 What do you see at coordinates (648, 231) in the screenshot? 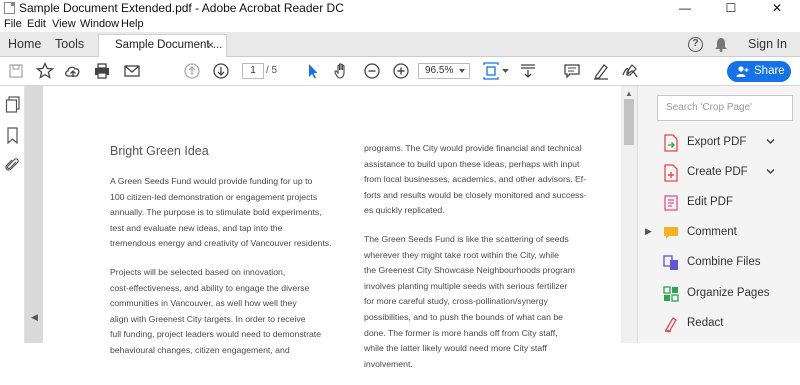
I see `collapse-right-arrow-icon: ▶` at bounding box center [648, 231].